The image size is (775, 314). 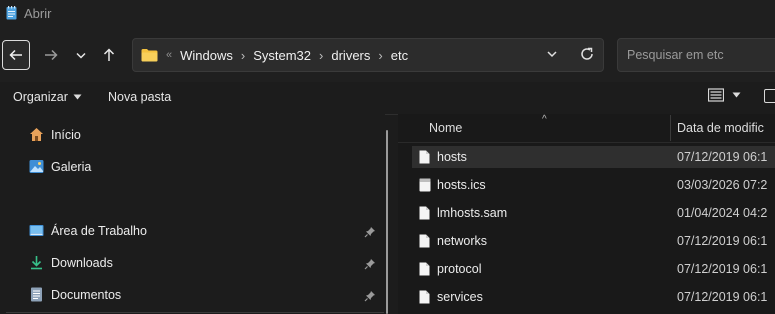 I want to click on window-title: Abrir, so click(x=38, y=13).